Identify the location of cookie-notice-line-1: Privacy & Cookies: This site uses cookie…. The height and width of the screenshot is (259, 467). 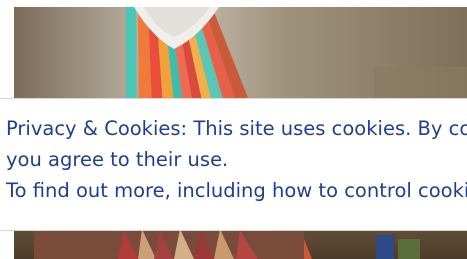
(236, 128).